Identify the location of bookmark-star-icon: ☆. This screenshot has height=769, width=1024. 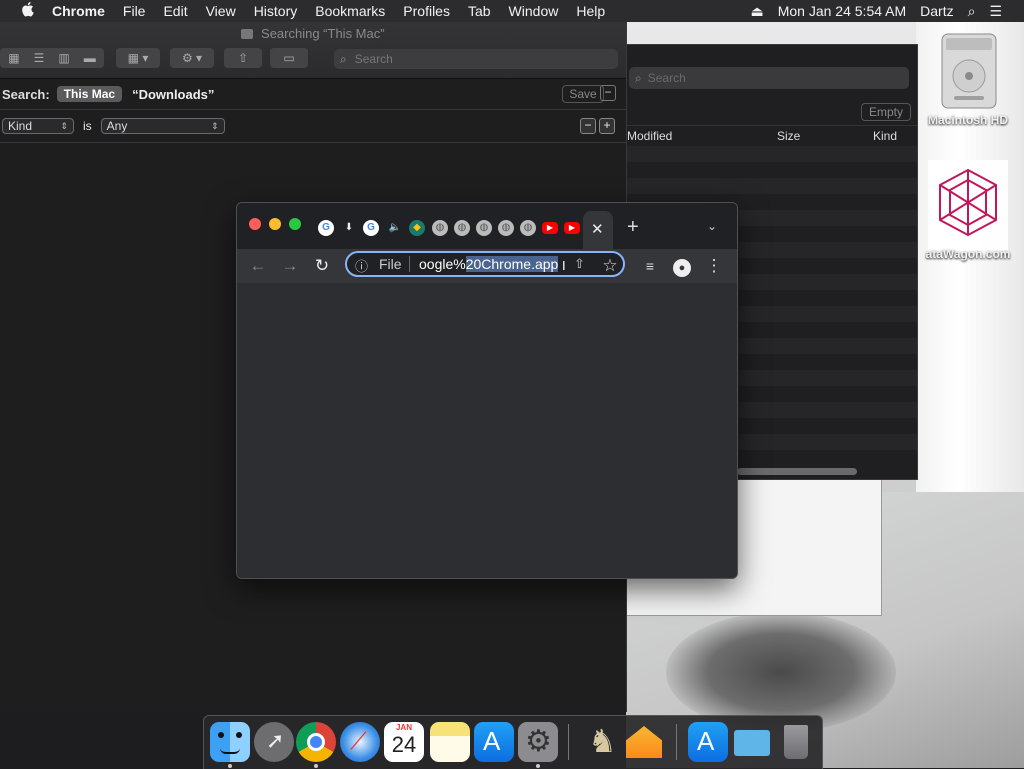
(610, 266).